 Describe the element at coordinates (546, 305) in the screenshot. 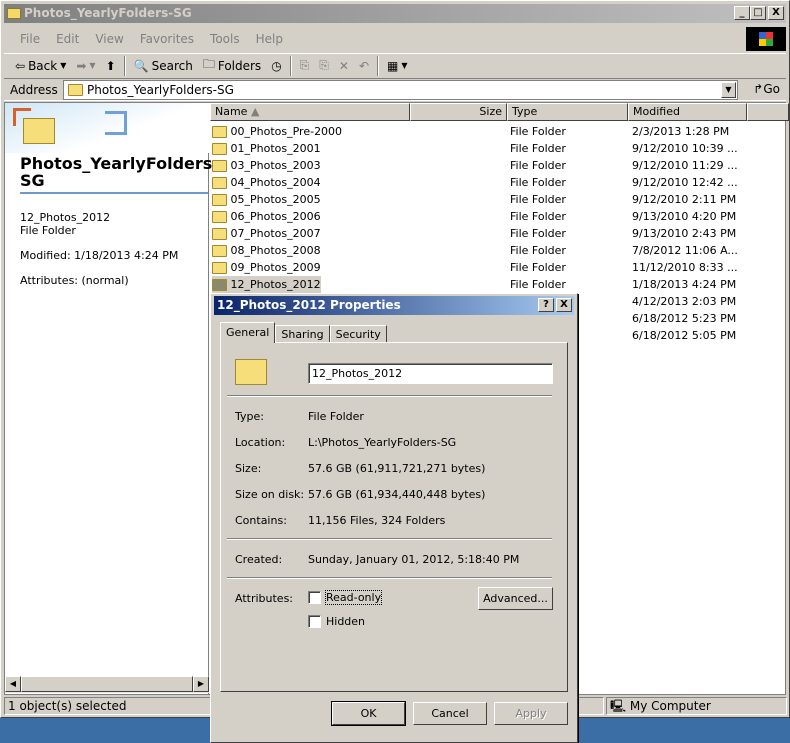

I see `help-button: ?` at that location.